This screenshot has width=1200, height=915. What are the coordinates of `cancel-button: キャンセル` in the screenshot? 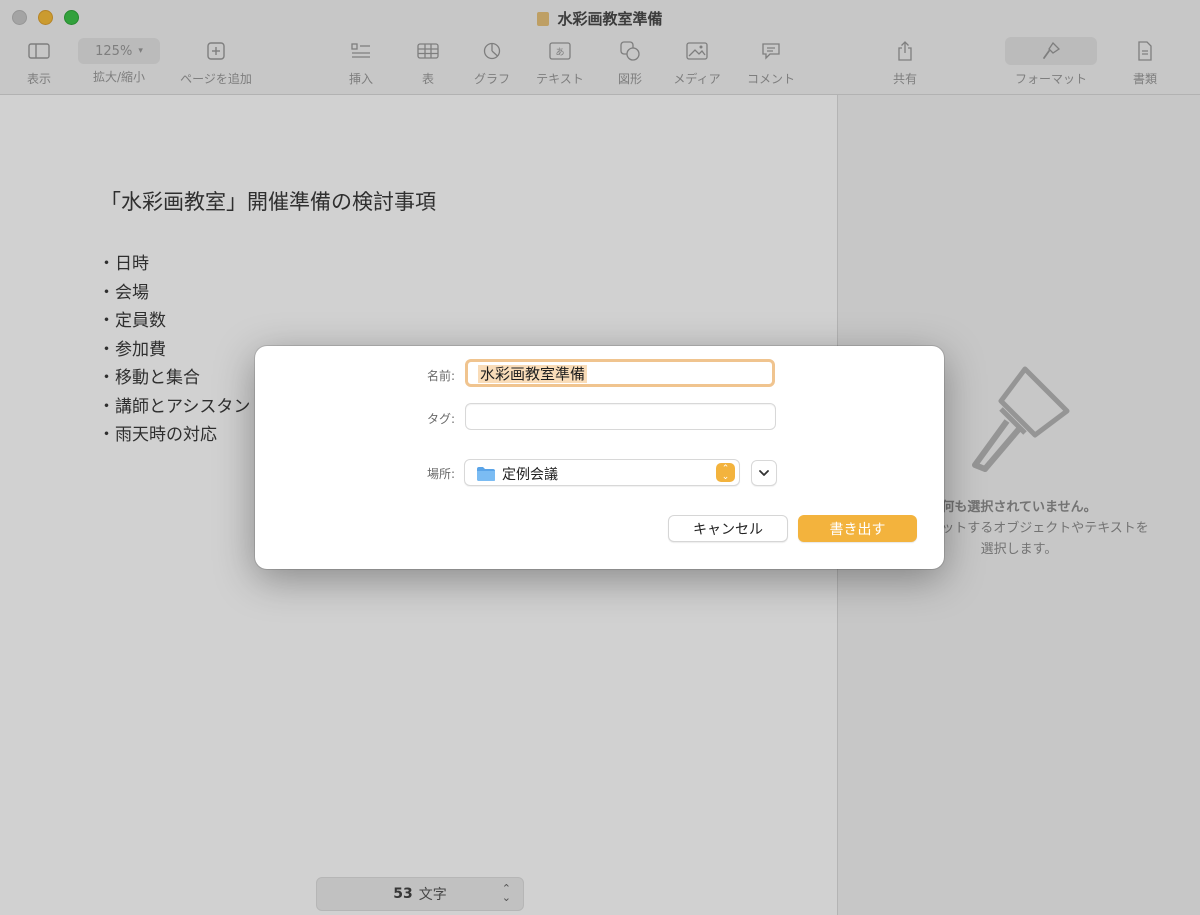 It's located at (728, 528).